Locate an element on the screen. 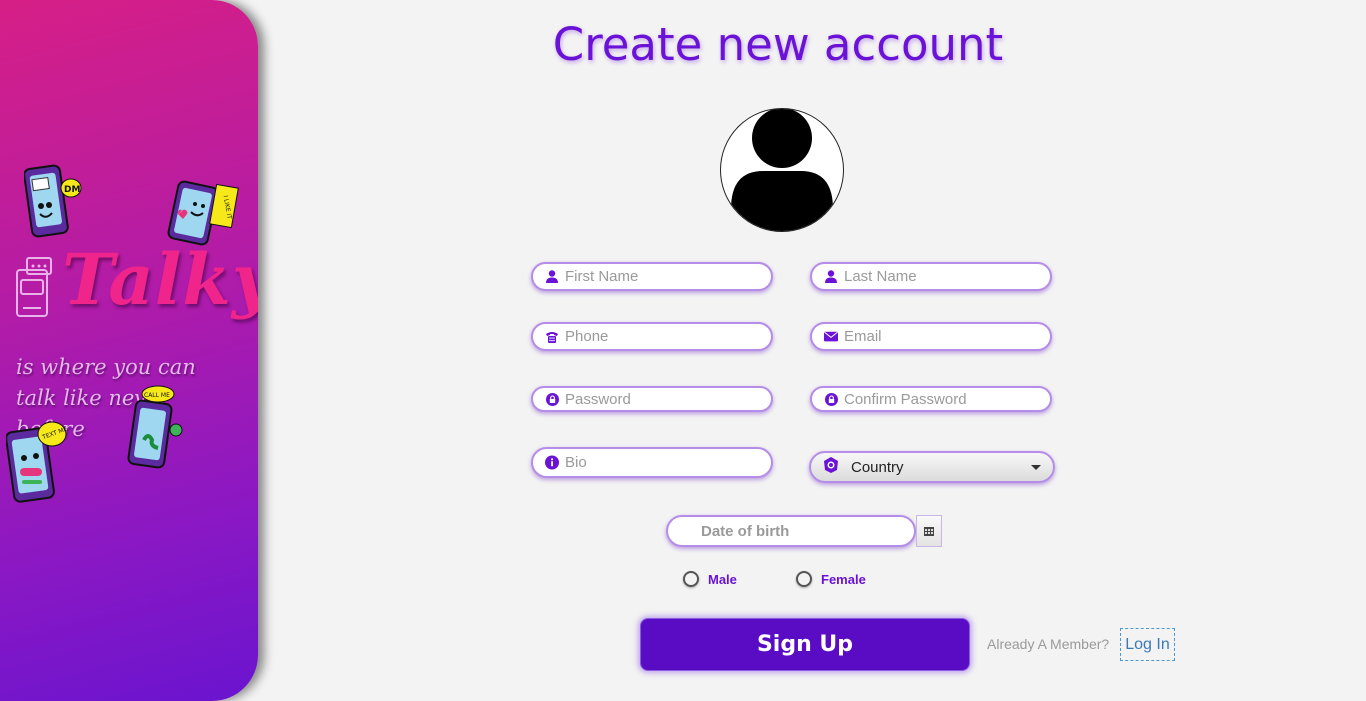  envelope-icon is located at coordinates (831, 337).